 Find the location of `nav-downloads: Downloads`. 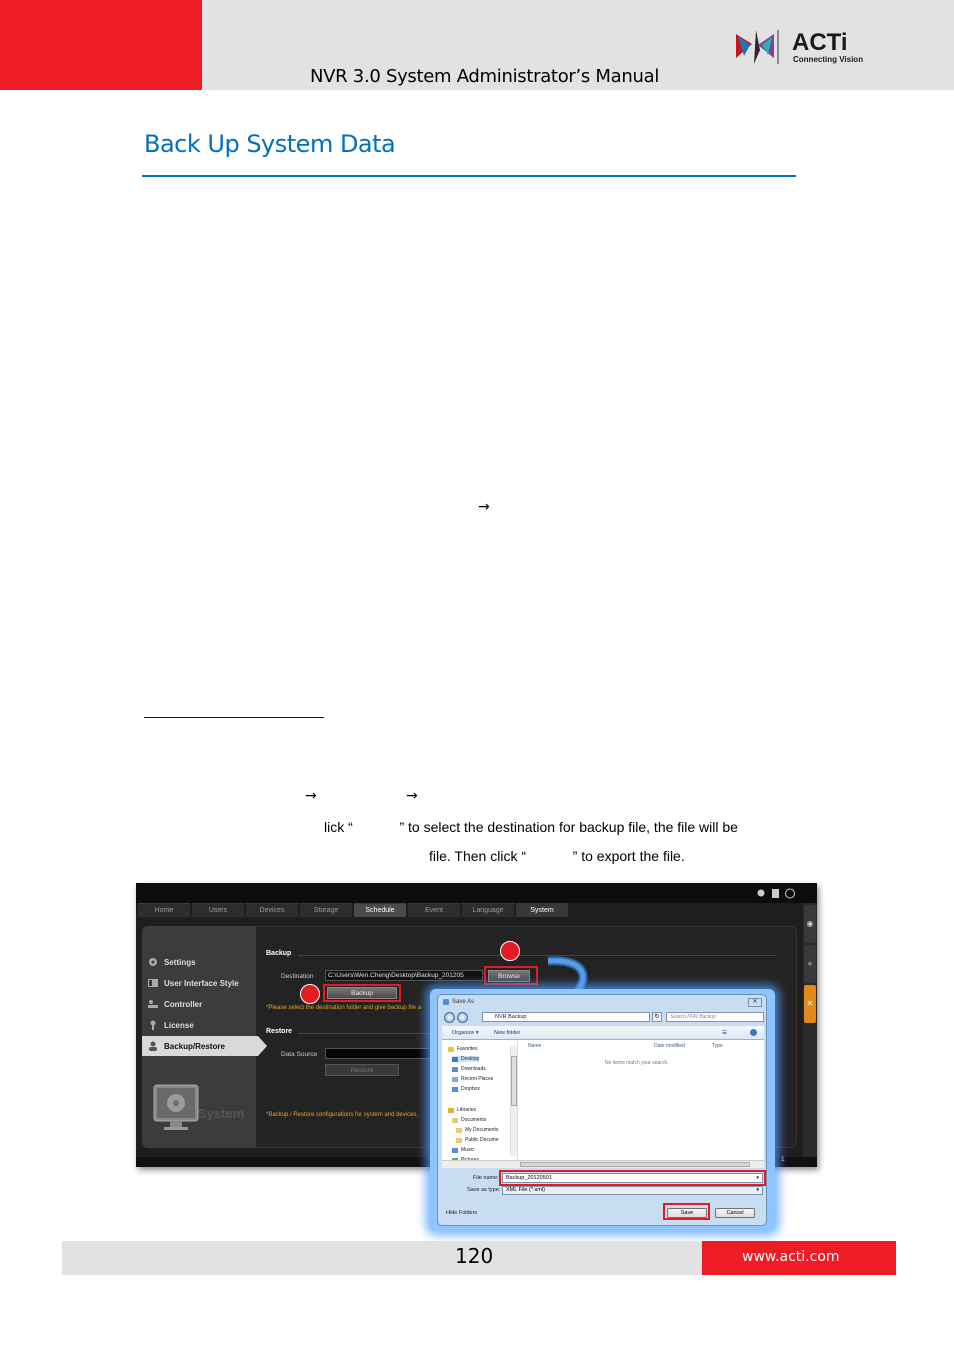

nav-downloads: Downloads is located at coordinates (469, 1069).